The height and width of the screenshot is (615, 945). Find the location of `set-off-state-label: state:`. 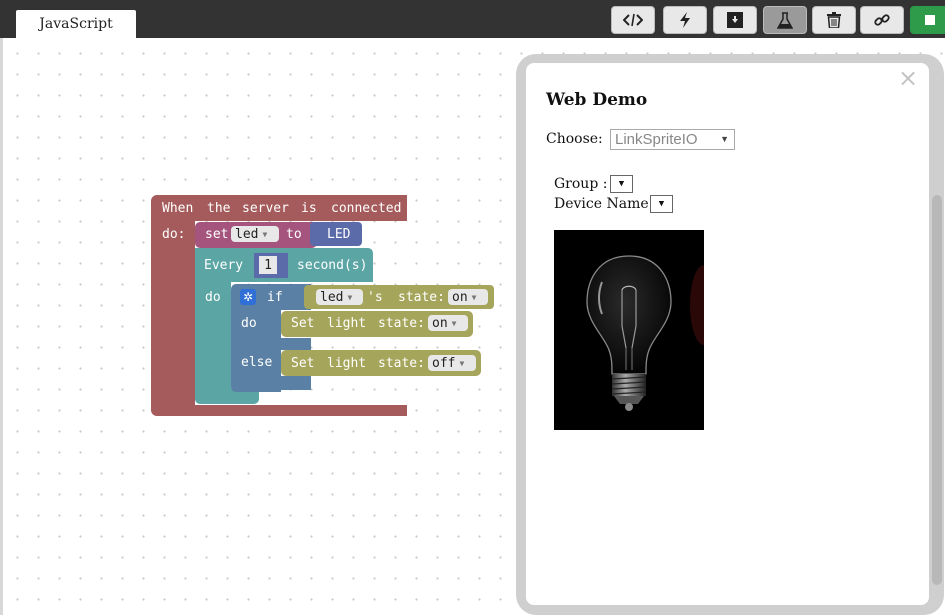

set-off-state-label: state: is located at coordinates (401, 363).